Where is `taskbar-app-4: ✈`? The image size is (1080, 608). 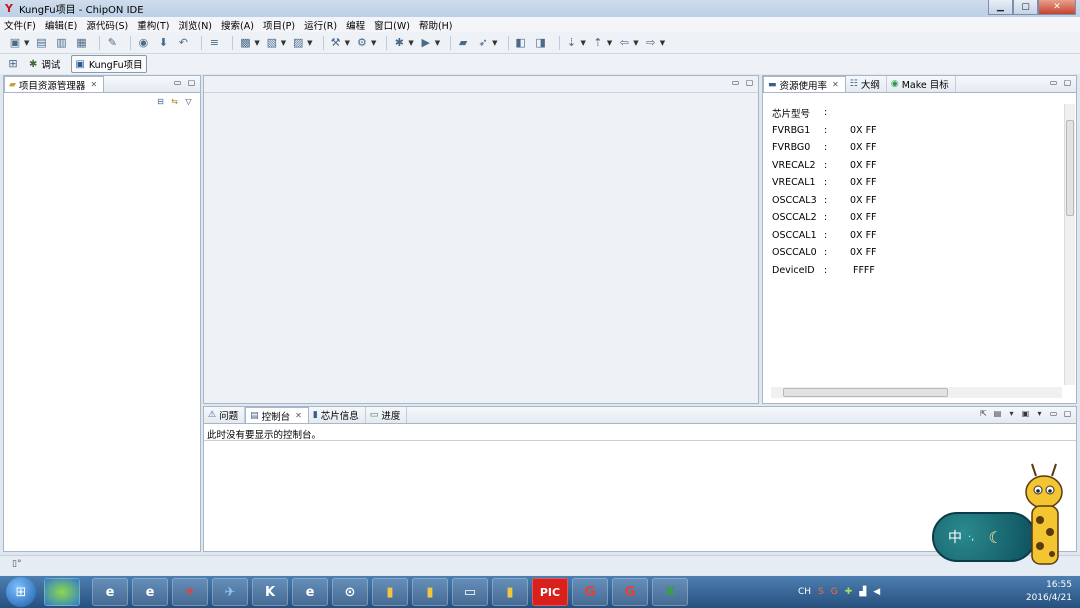
taskbar-app-4: ✈ is located at coordinates (190, 592).